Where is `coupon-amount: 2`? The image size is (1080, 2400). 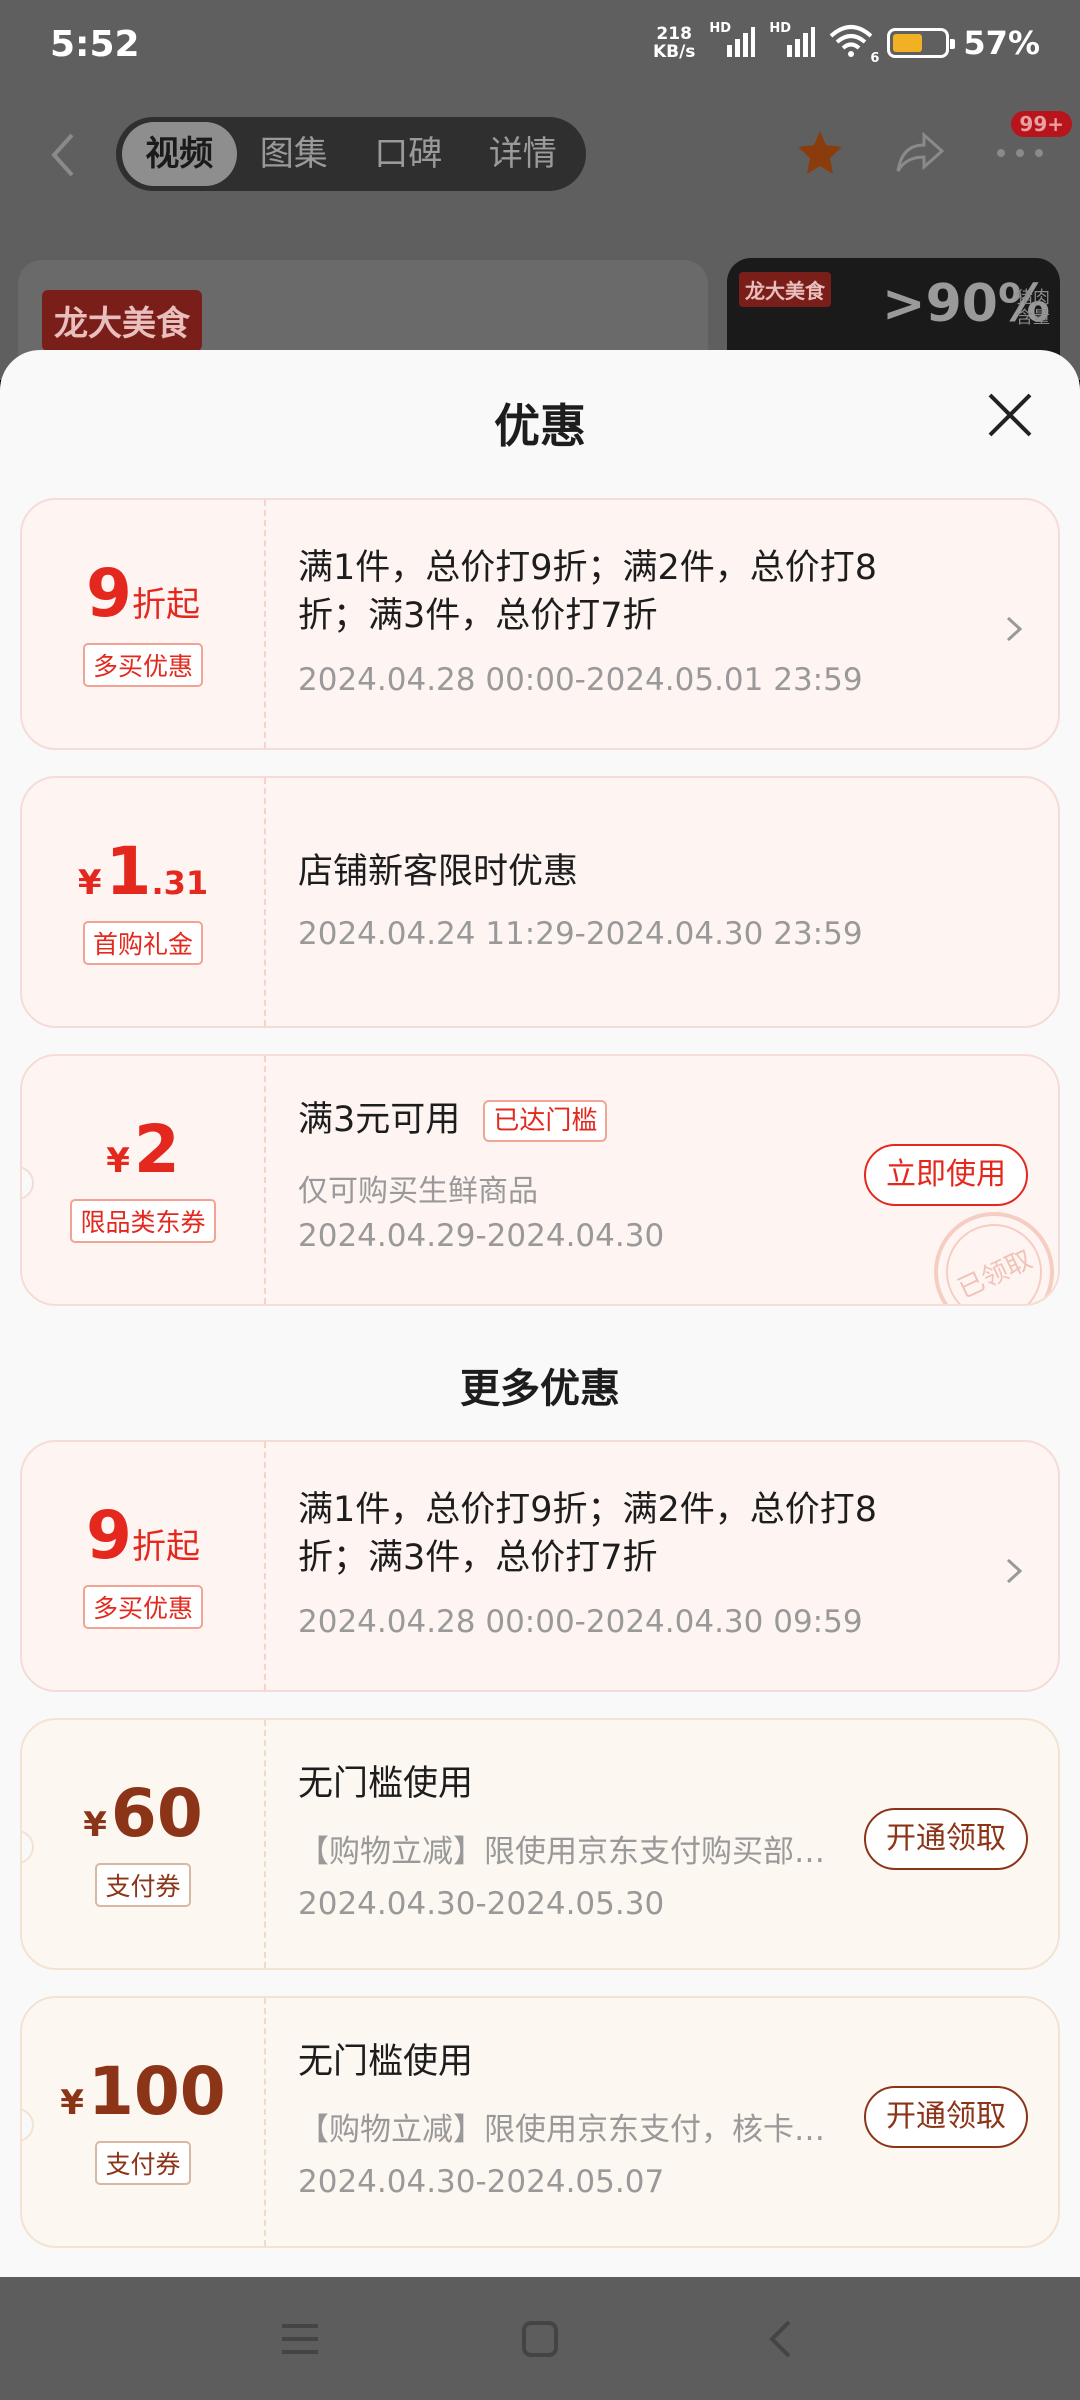 coupon-amount: 2 is located at coordinates (156, 1149).